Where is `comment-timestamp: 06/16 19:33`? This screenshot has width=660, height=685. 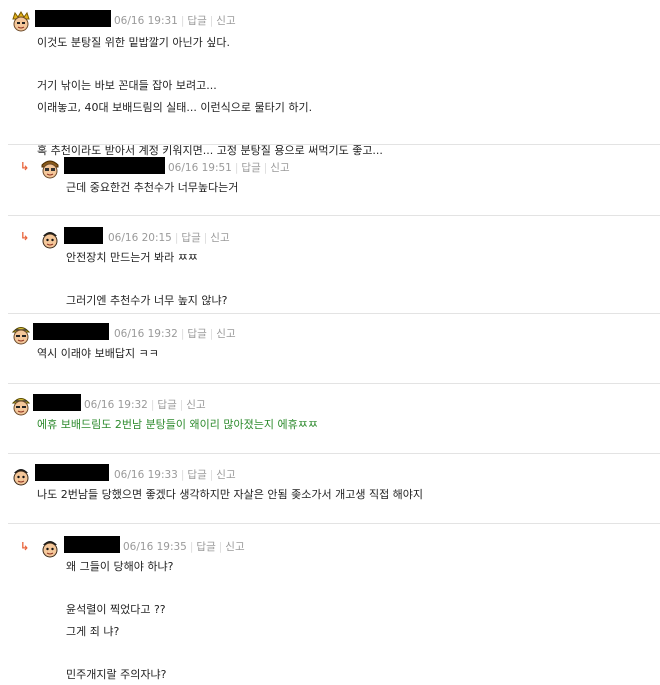
comment-timestamp: 06/16 19:33 is located at coordinates (146, 475).